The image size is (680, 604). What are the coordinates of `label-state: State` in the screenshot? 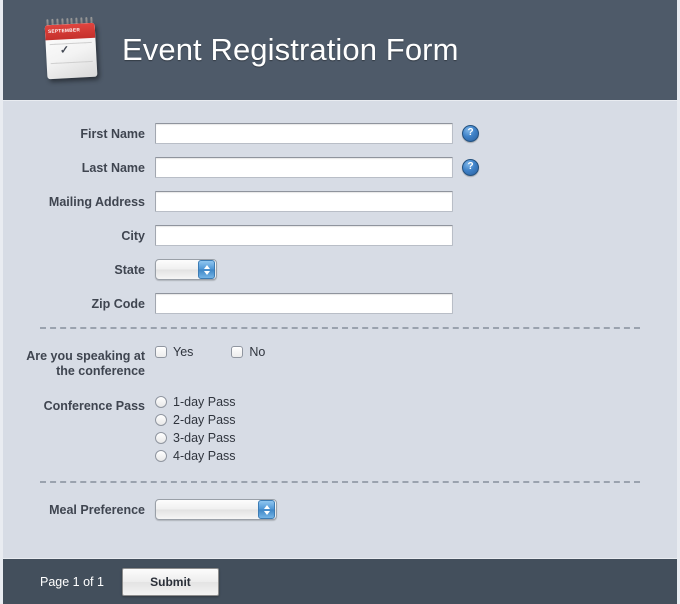 It's located at (129, 270).